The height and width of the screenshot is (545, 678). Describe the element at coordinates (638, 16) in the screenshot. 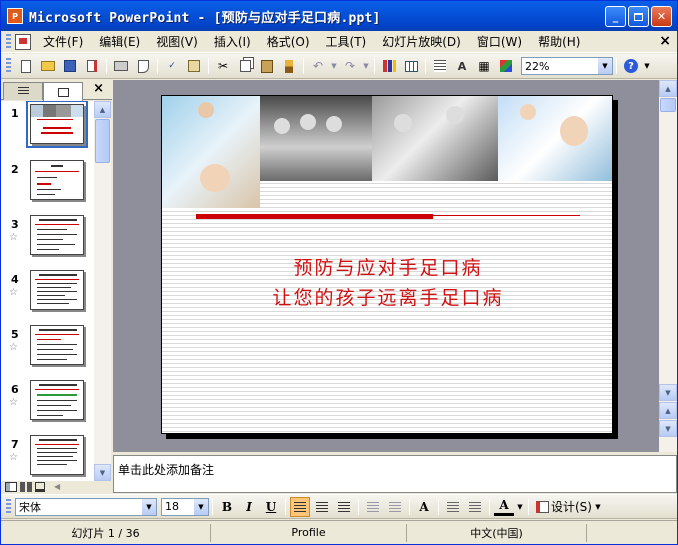

I see `maximize-button` at that location.